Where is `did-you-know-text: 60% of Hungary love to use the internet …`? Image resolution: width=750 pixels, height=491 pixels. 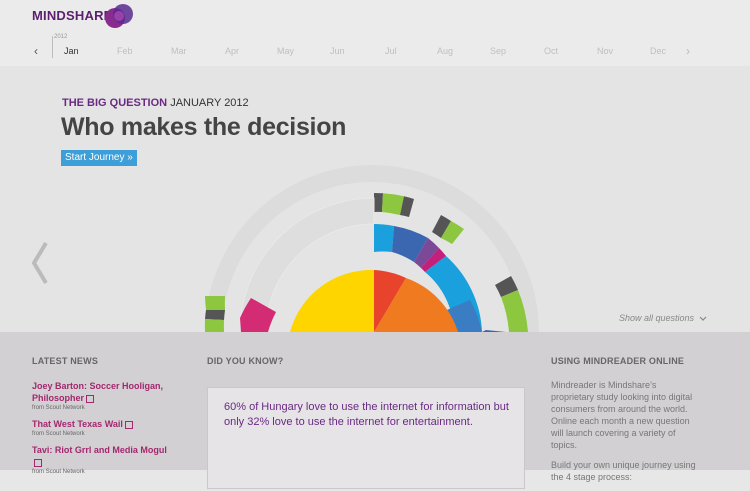 did-you-know-text: 60% of Hungary love to use the internet … is located at coordinates (366, 414).